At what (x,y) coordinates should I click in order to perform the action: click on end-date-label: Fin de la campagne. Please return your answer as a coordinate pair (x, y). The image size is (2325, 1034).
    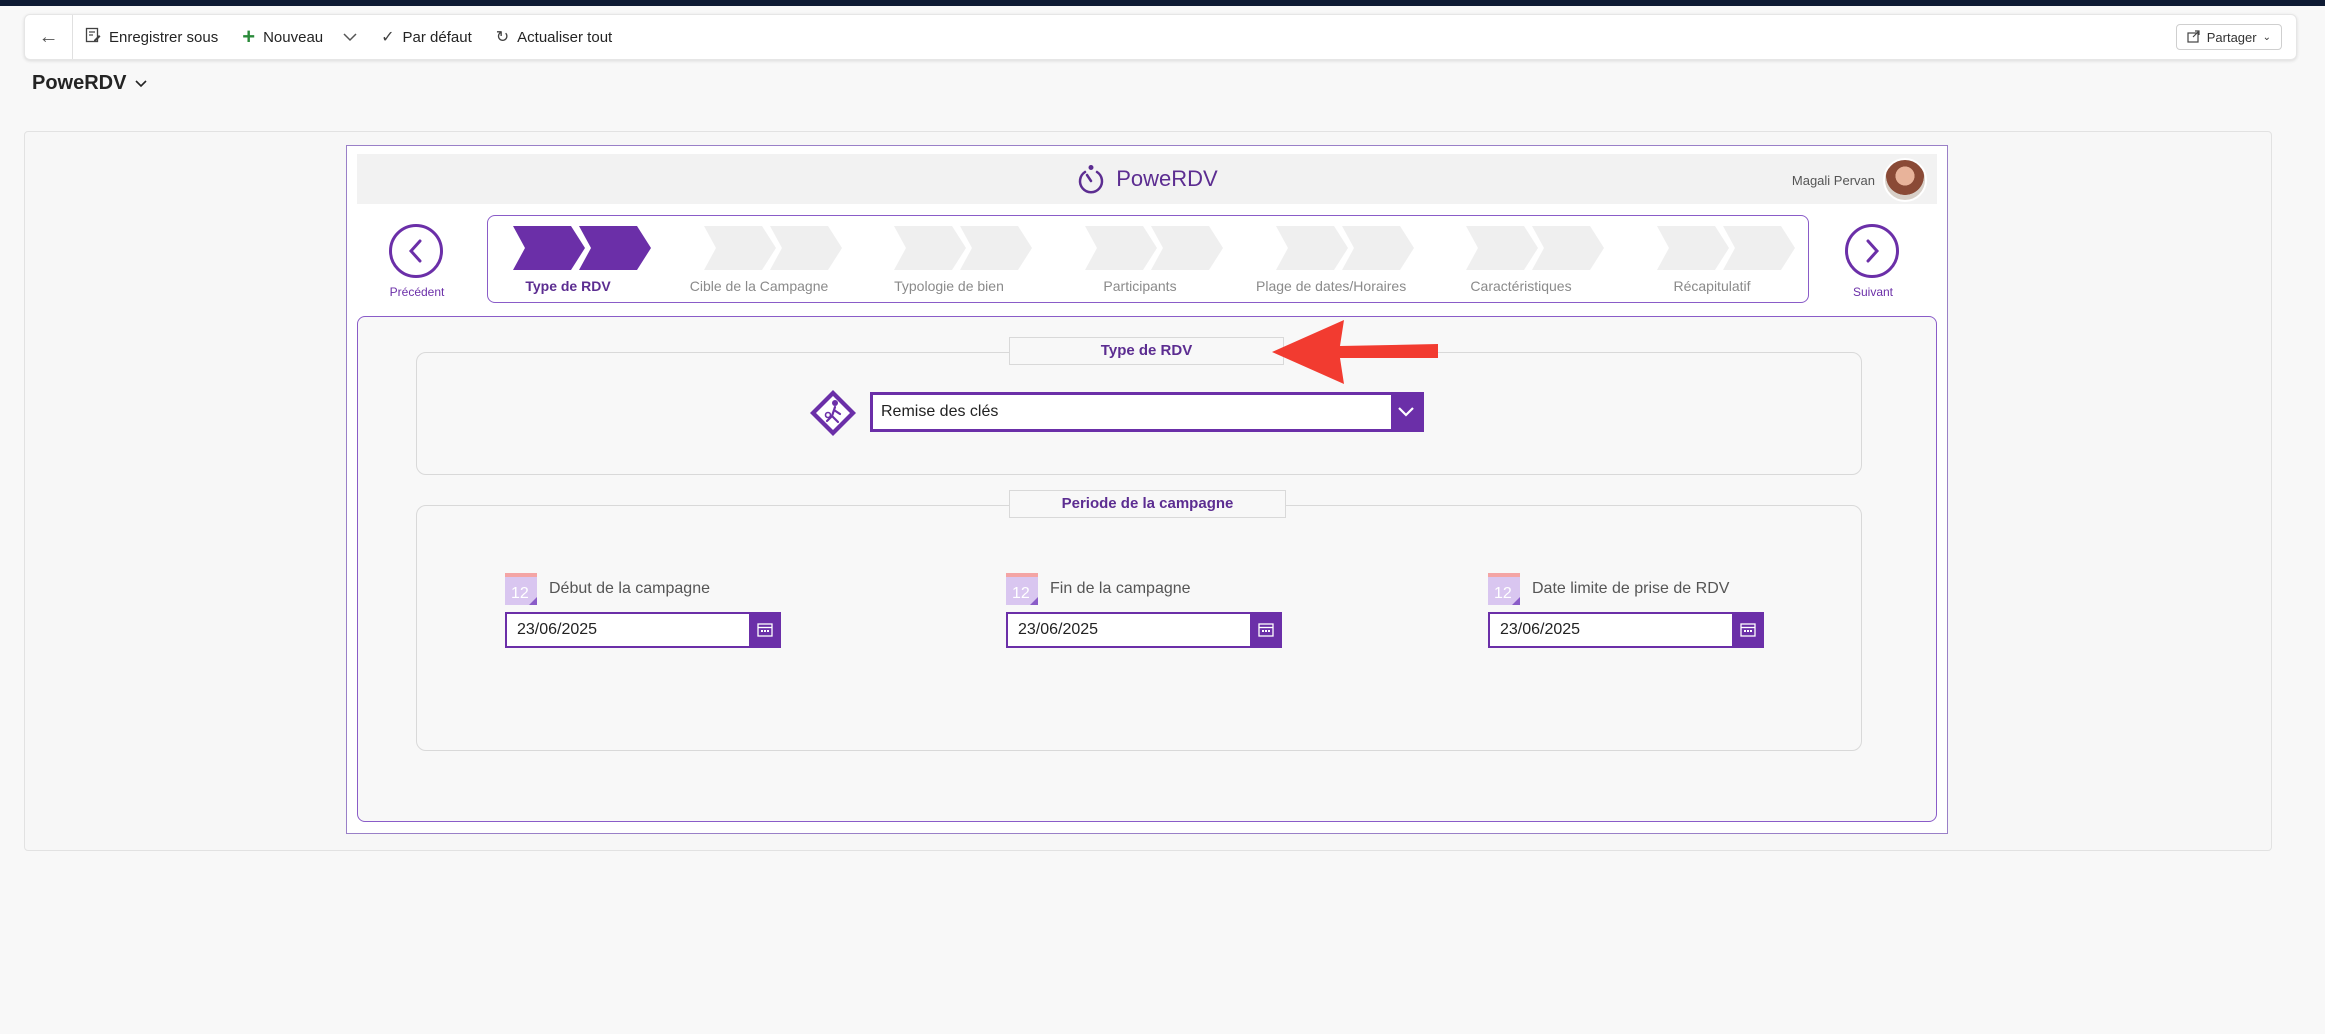
    Looking at the image, I should click on (1120, 588).